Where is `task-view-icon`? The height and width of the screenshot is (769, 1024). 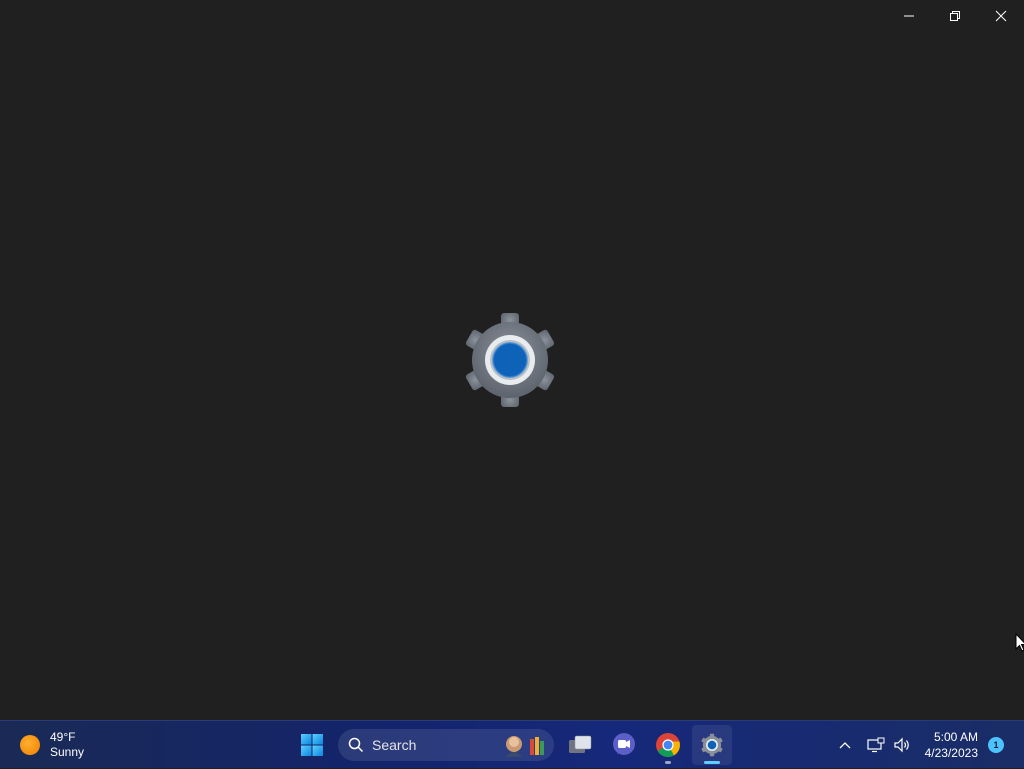
task-view-icon is located at coordinates (580, 744).